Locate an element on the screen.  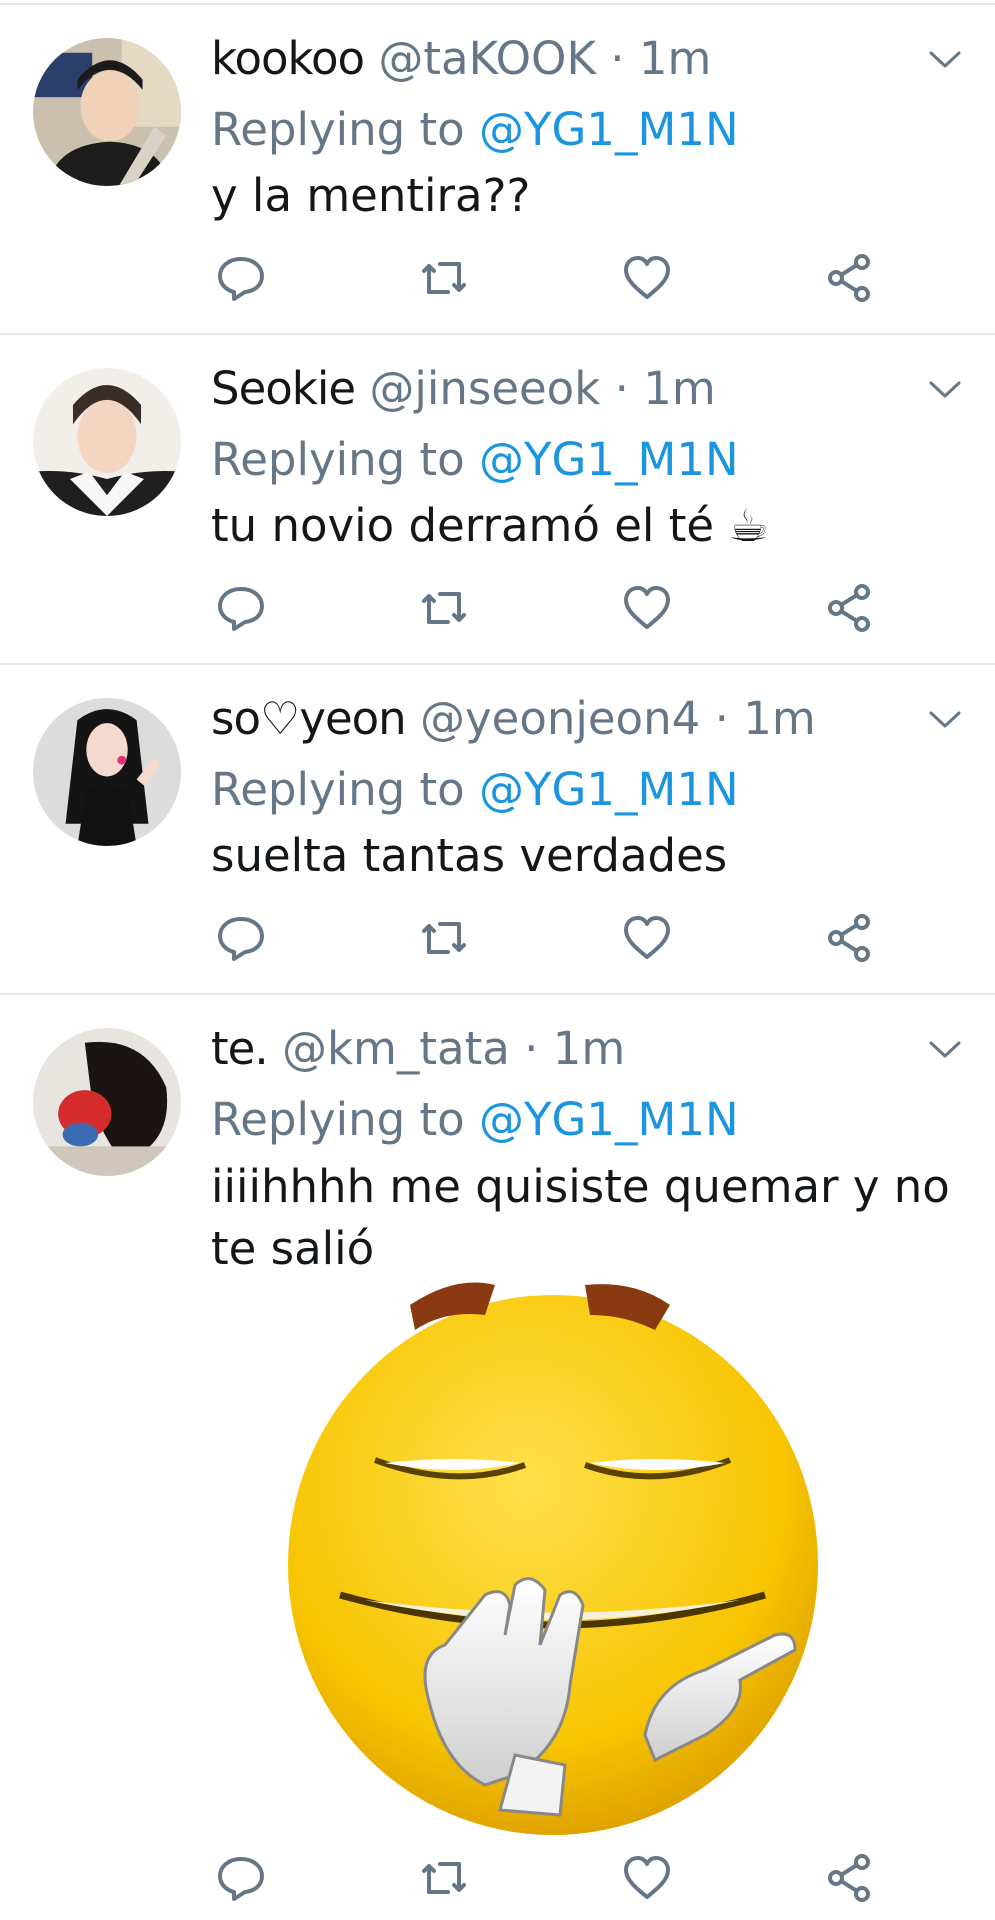
user-handle: @jinseeok is located at coordinates (484, 388).